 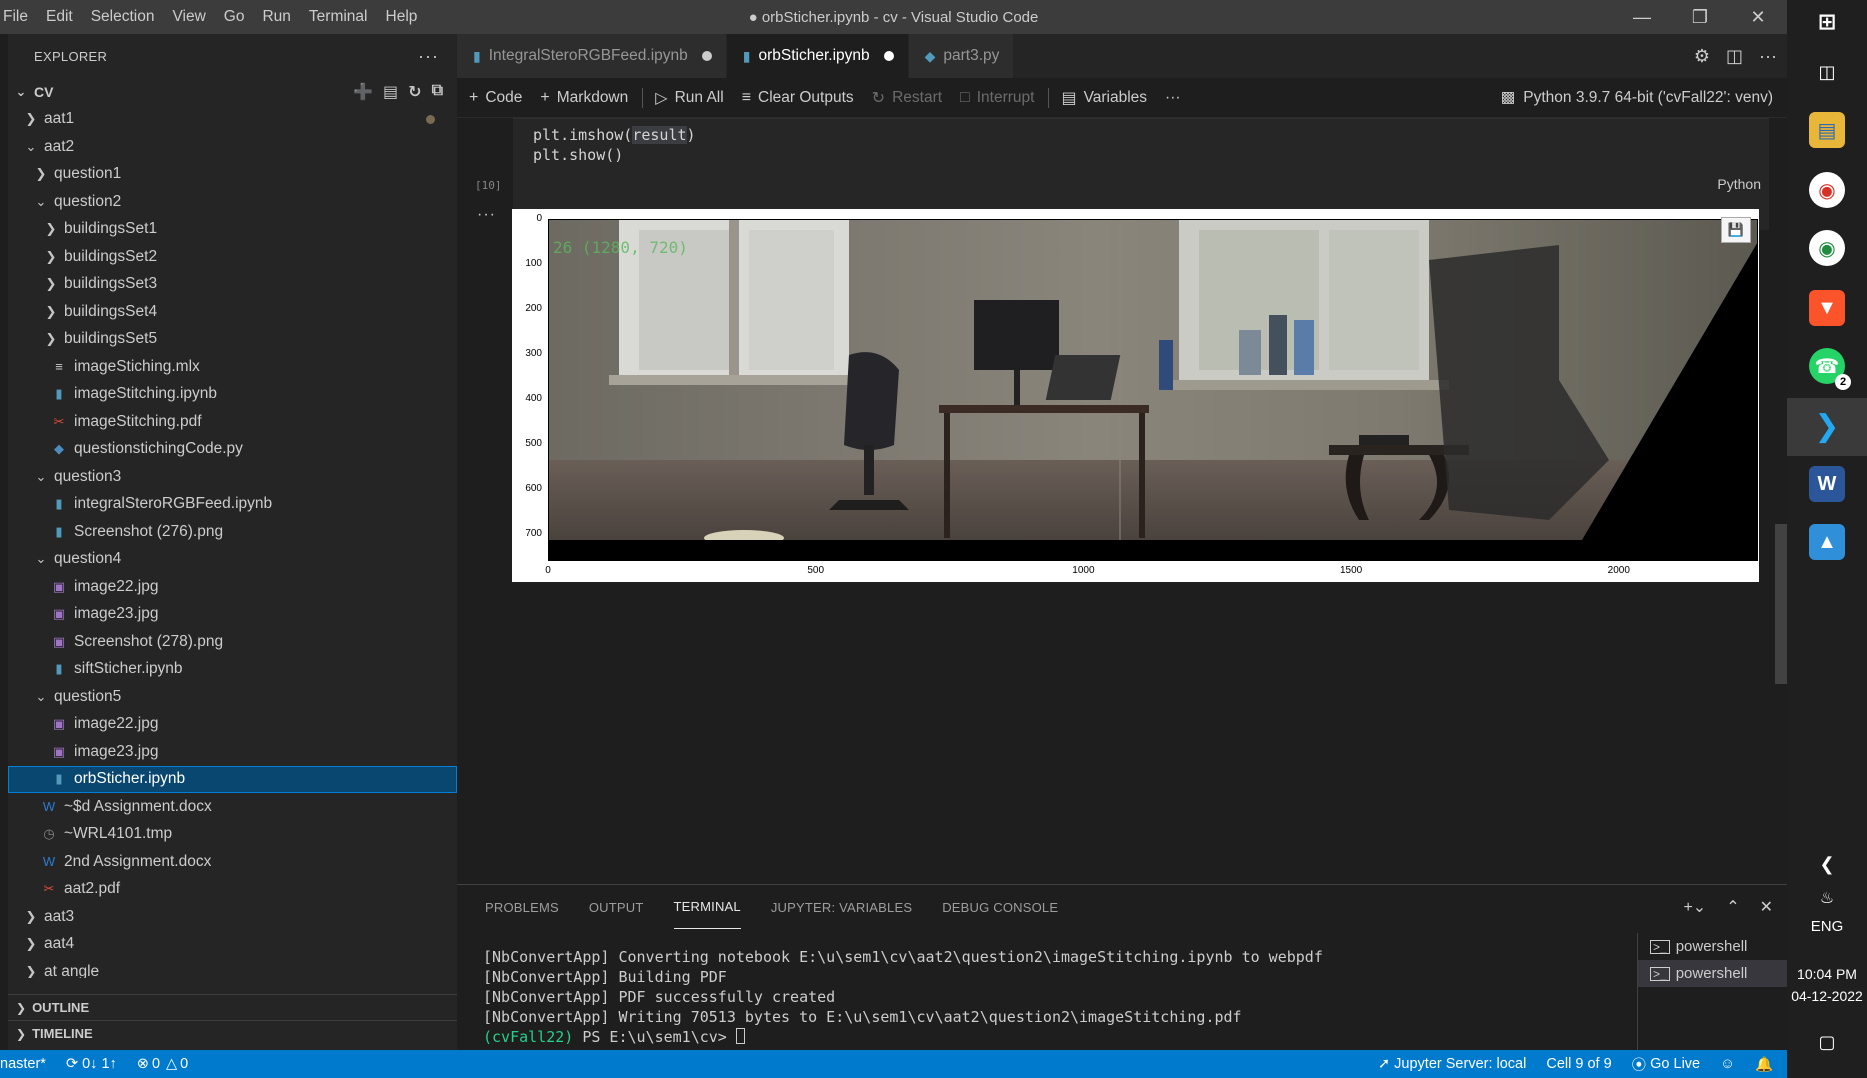 What do you see at coordinates (1727, 1064) in the screenshot?
I see `feedback-icon: ☺` at bounding box center [1727, 1064].